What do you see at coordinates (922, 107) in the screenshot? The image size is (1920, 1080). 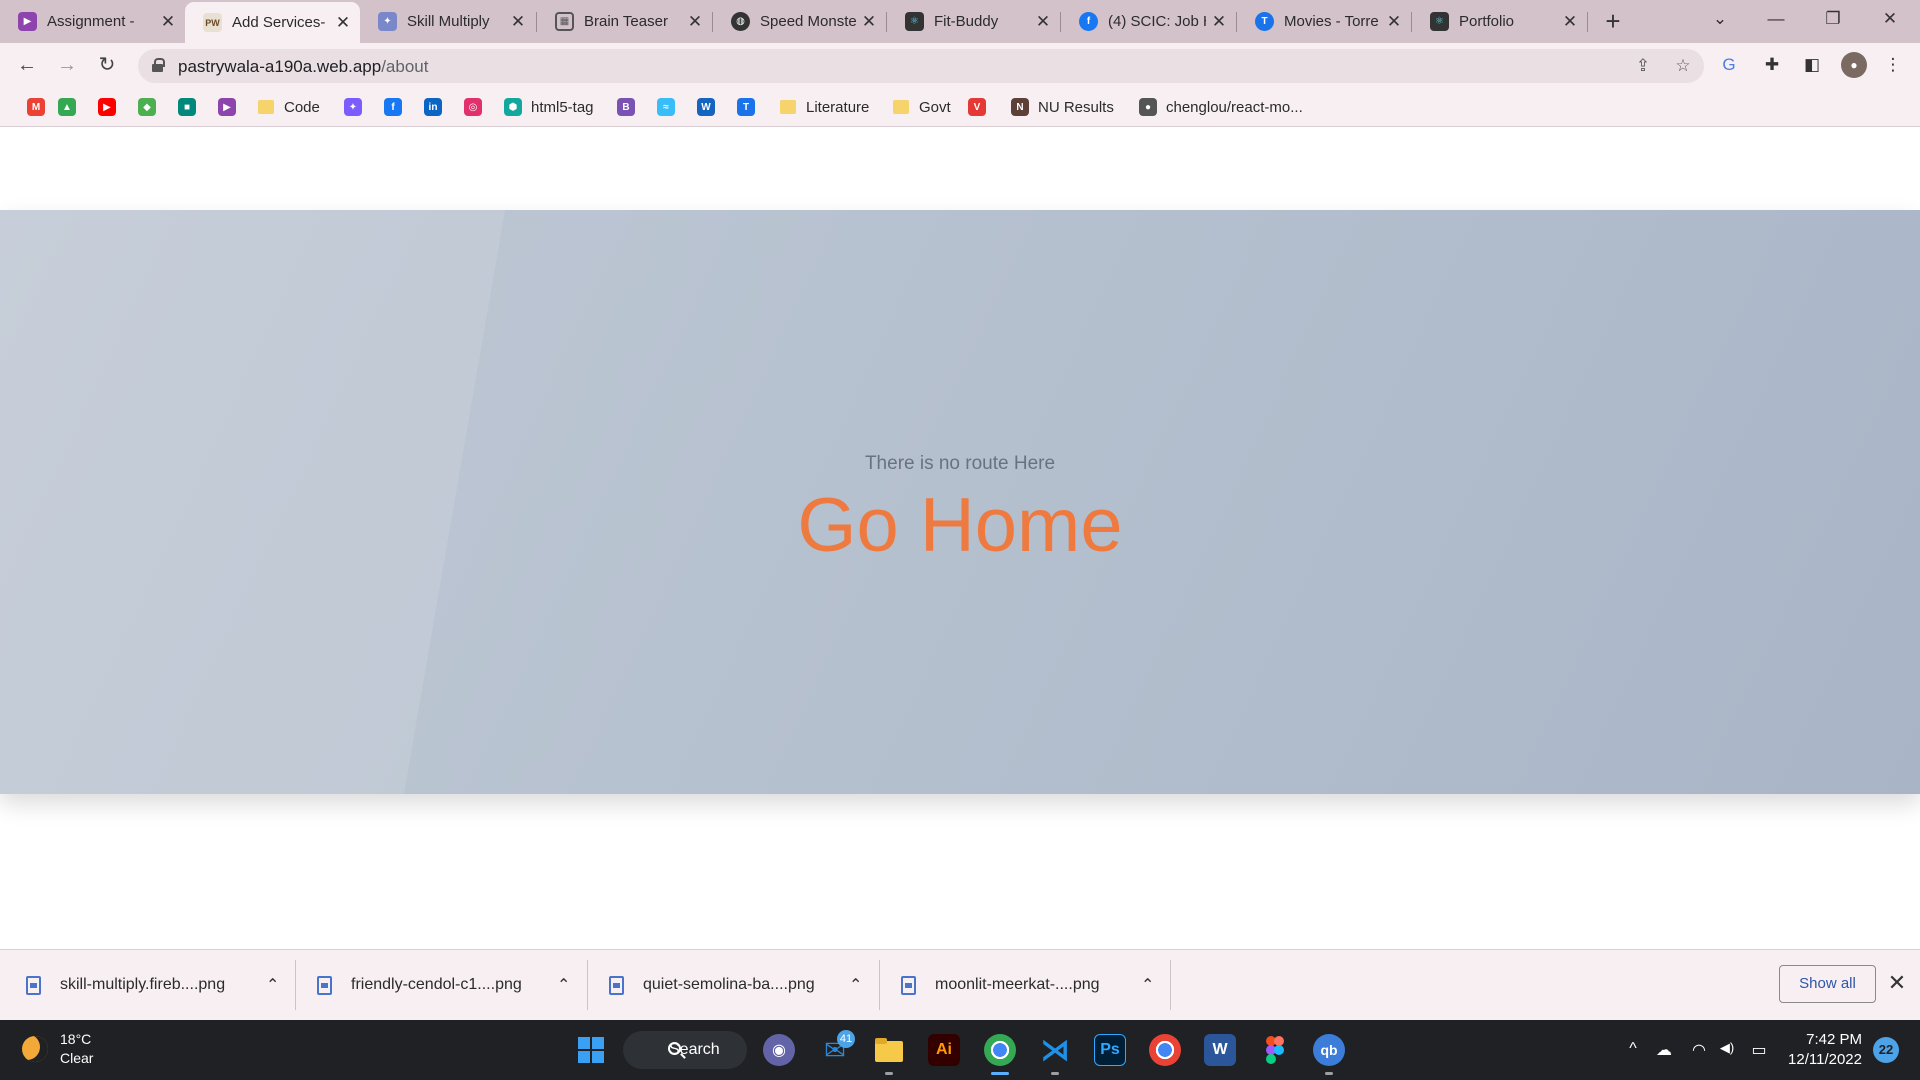 I see `bookmark-govt: Govt` at bounding box center [922, 107].